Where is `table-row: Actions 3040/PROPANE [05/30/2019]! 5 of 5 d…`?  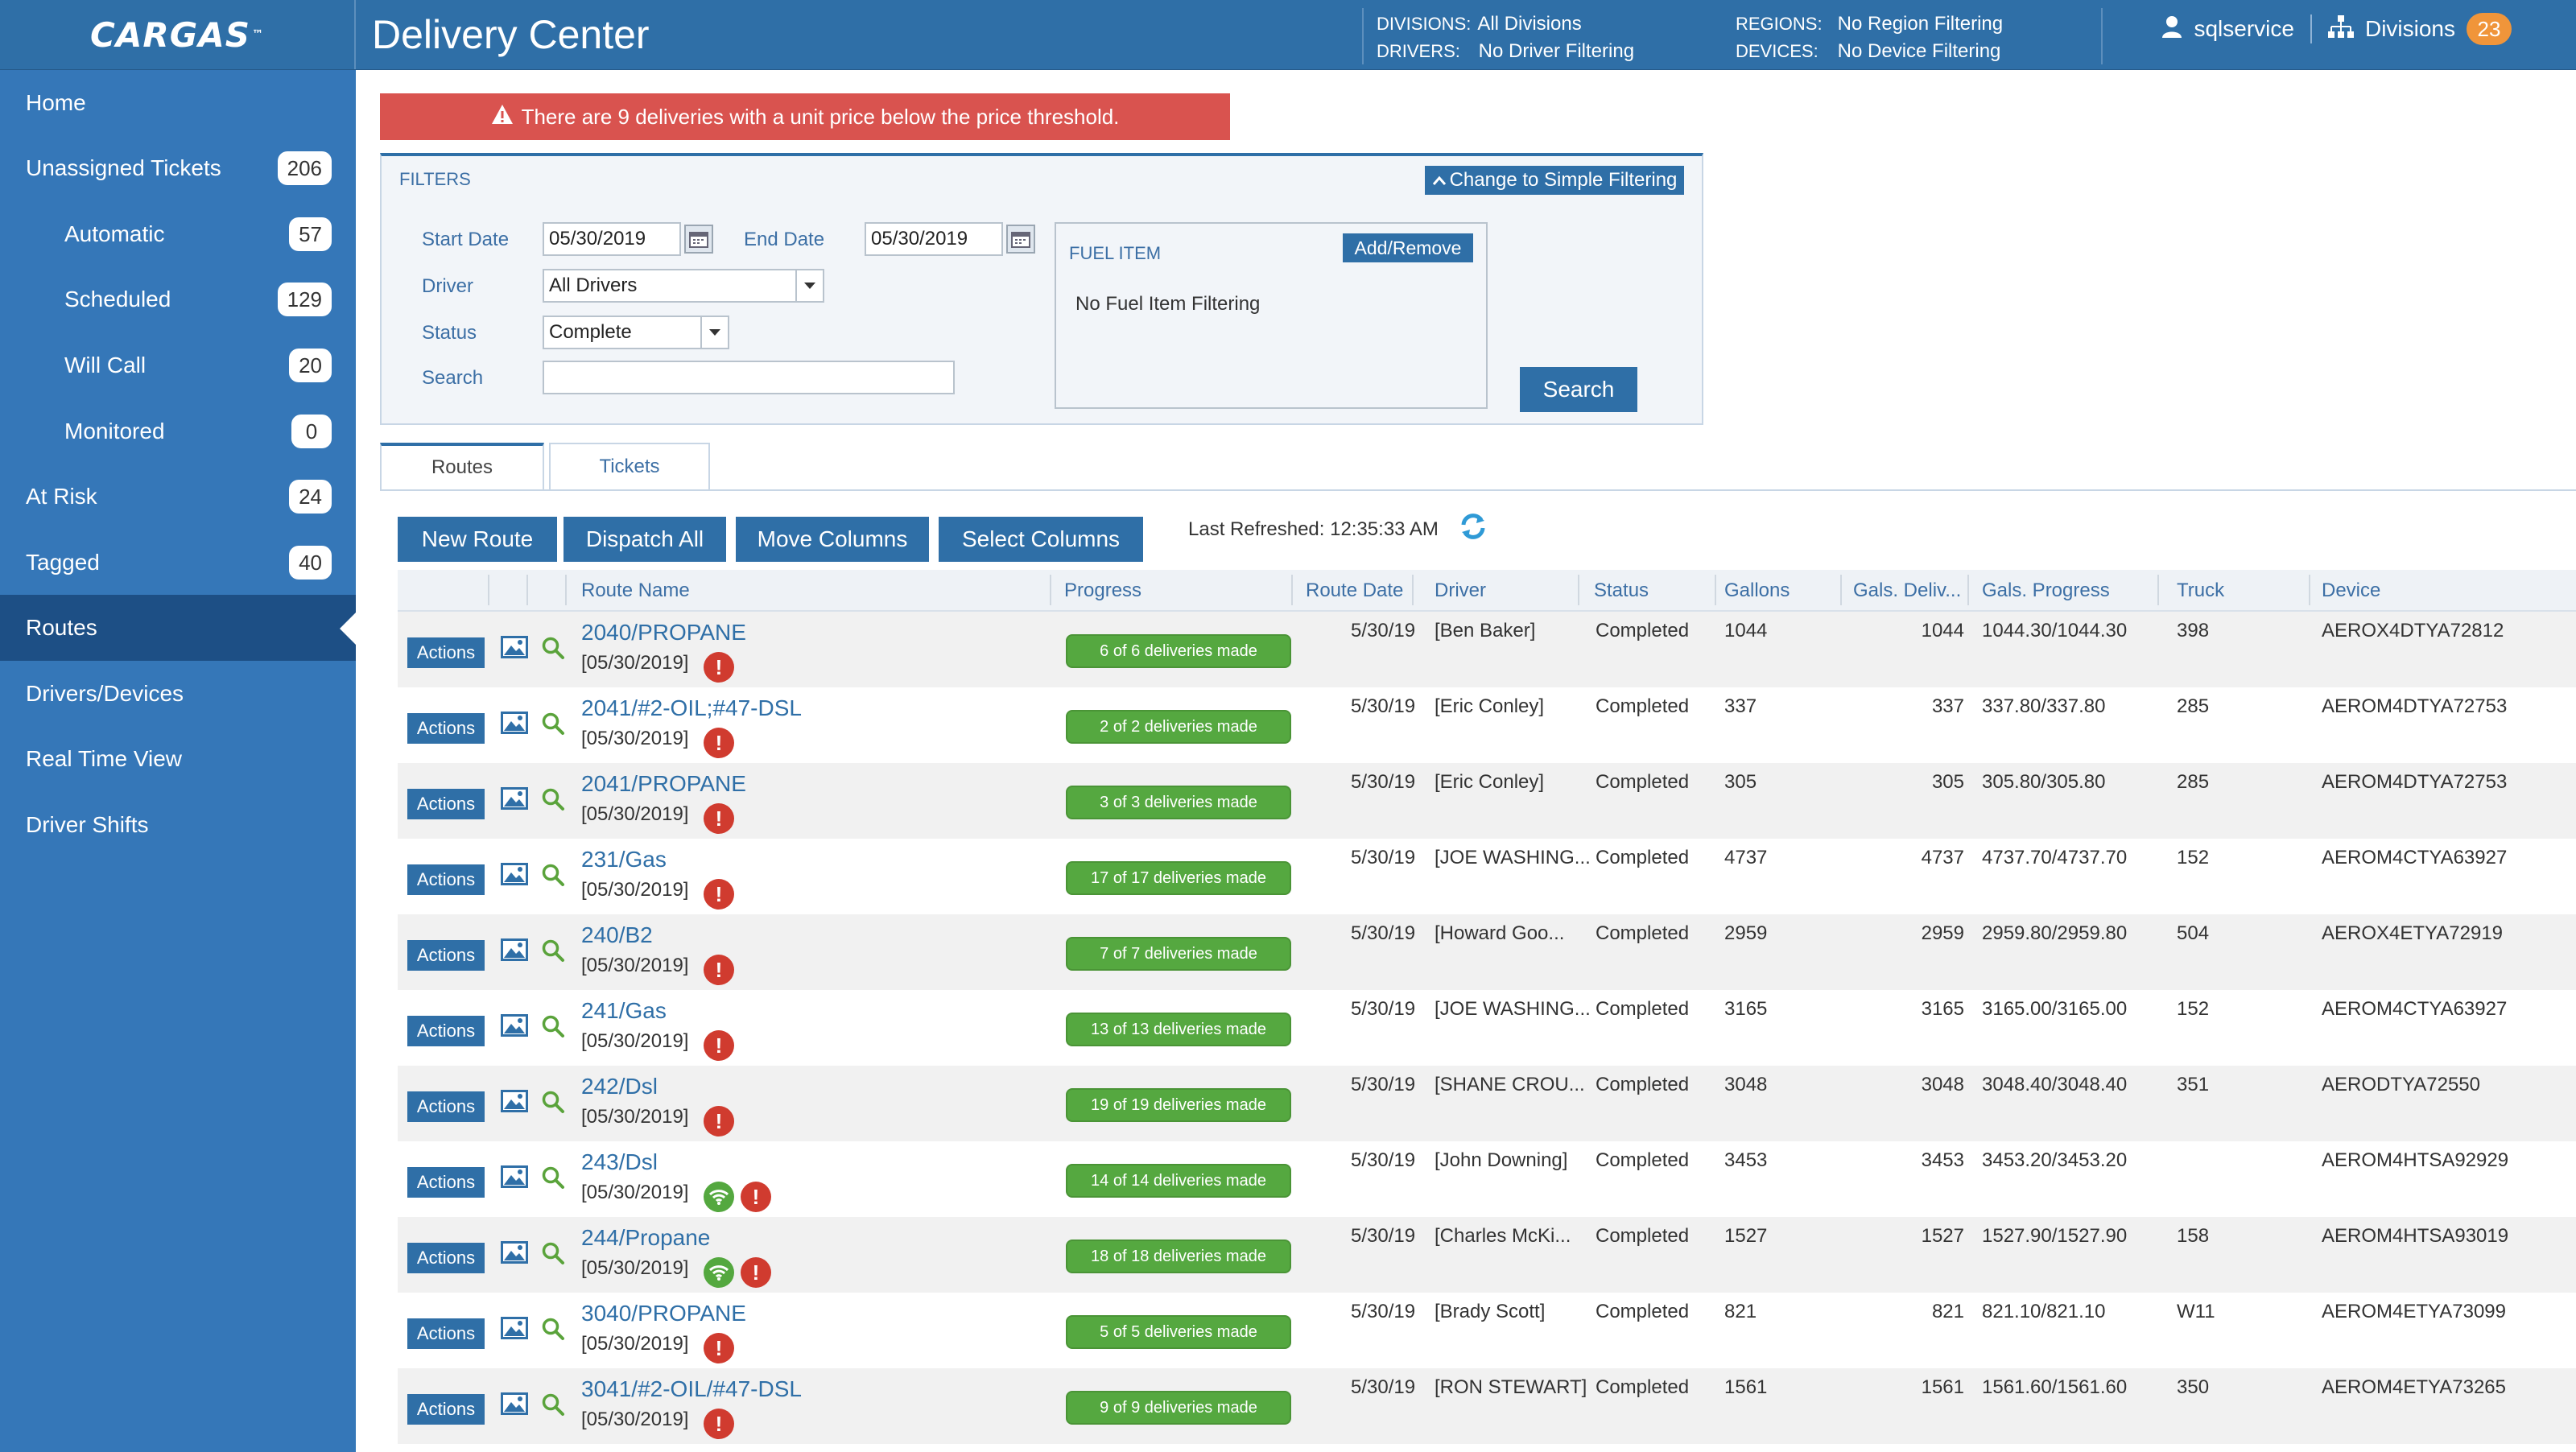 table-row: Actions 3040/PROPANE [05/30/2019]! 5 of 5 d… is located at coordinates (1487, 1330).